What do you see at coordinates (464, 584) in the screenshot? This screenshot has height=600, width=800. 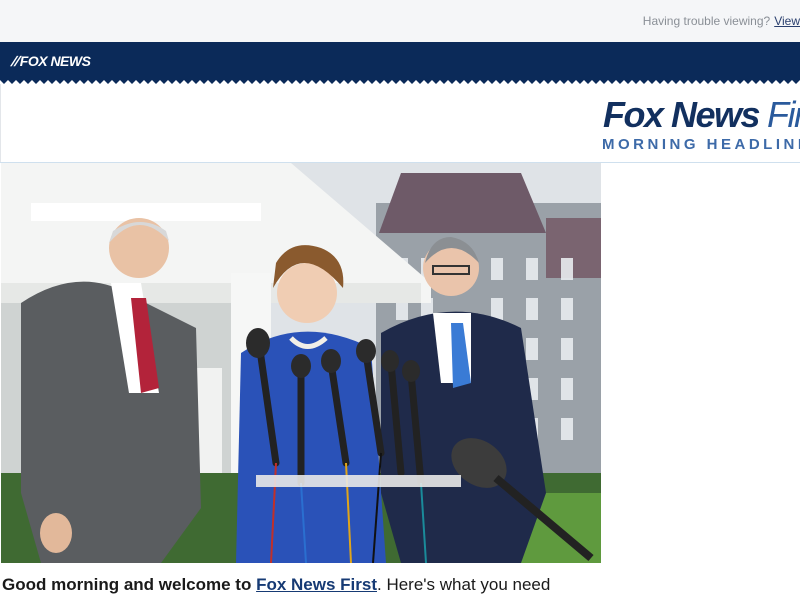 I see `intro-rest: . Here's what you need` at bounding box center [464, 584].